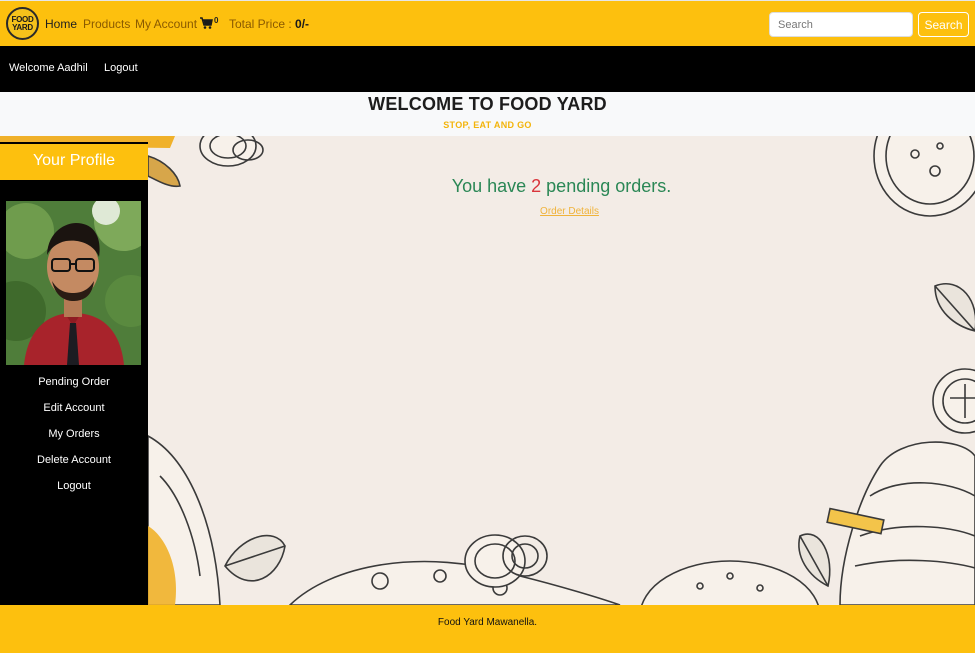 This screenshot has width=975, height=653. Describe the element at coordinates (302, 24) in the screenshot. I see `total-price-value: 0/-` at that location.